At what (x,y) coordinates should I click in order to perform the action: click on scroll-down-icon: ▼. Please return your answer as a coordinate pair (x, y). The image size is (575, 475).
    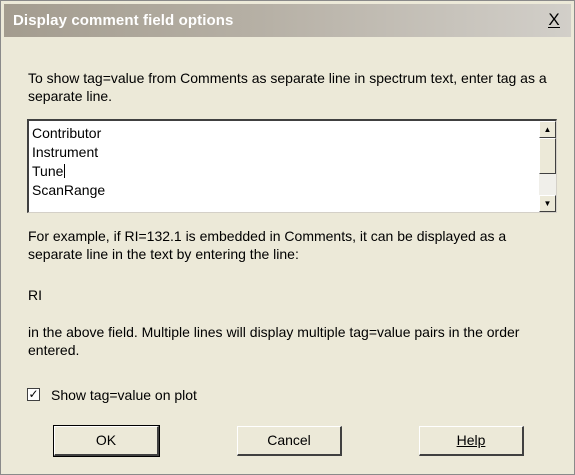
    Looking at the image, I should click on (547, 203).